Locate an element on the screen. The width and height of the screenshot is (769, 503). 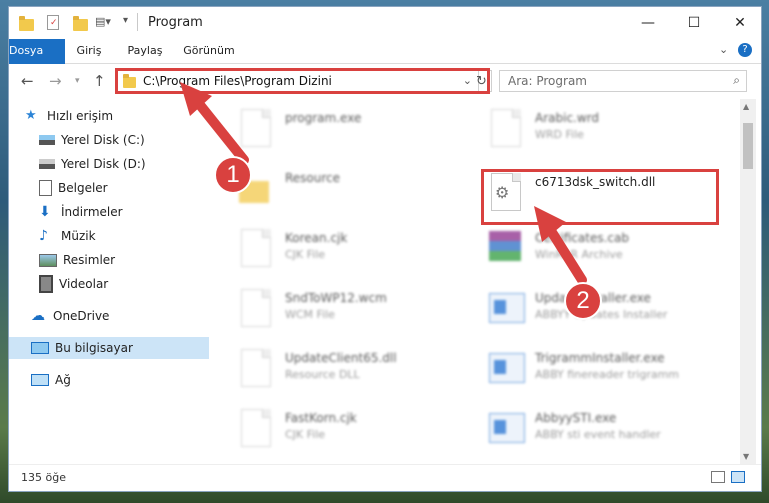
callout-step-1: 1 is located at coordinates (233, 175).